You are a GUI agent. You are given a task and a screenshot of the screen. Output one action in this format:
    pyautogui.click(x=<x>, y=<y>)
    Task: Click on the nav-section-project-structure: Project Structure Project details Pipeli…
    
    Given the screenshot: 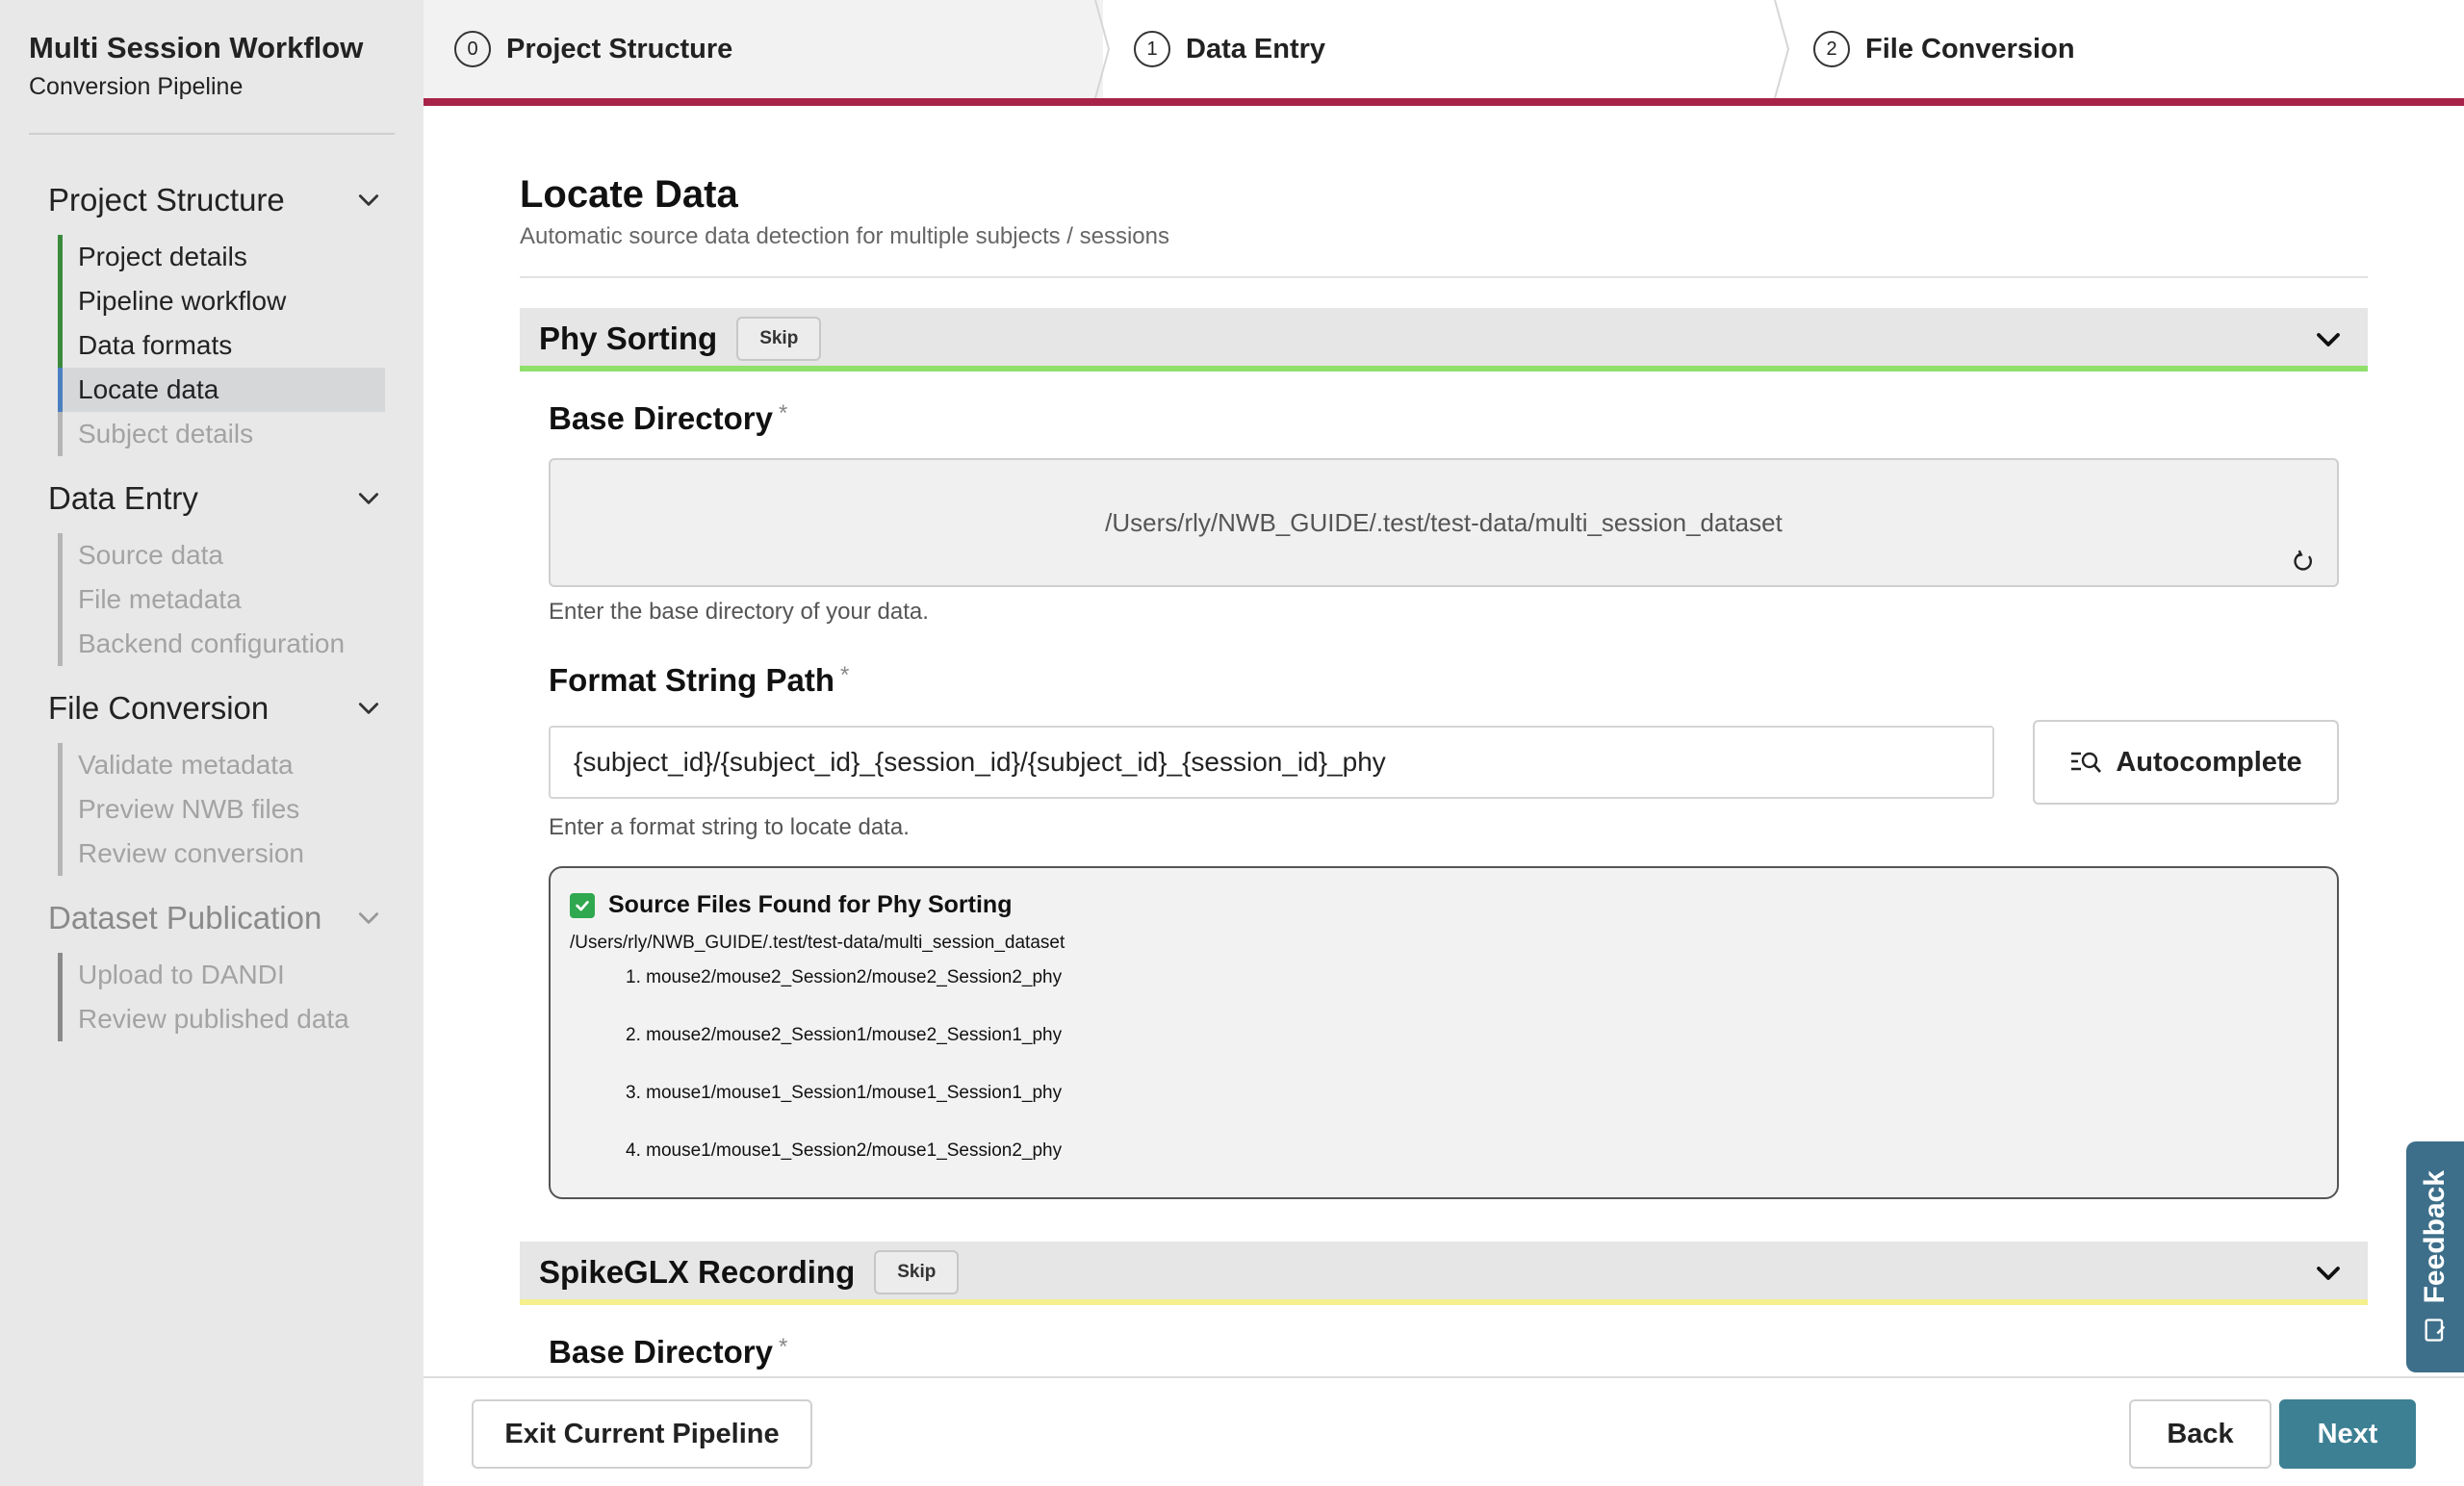 What is the action you would take?
    pyautogui.click(x=216, y=314)
    